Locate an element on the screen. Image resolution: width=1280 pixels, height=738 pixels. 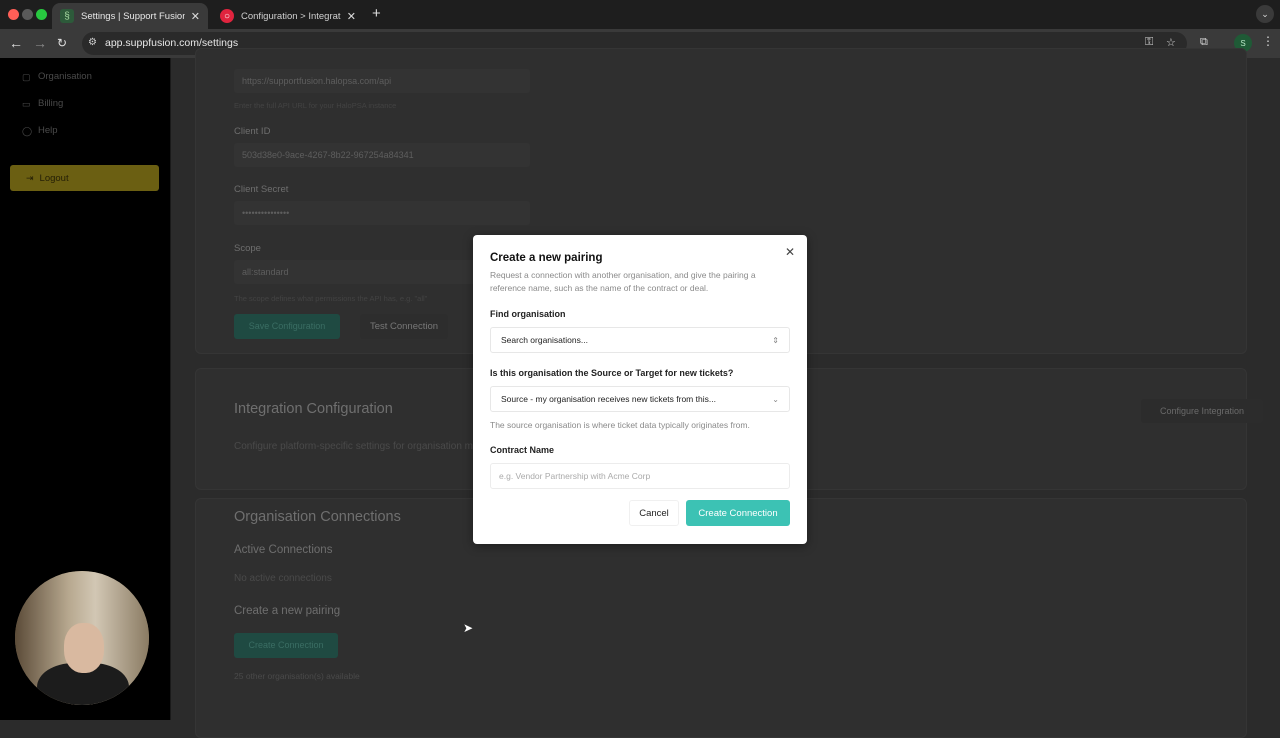
sidebar-item-billing: ▭ Billing is located at coordinates (42, 103).